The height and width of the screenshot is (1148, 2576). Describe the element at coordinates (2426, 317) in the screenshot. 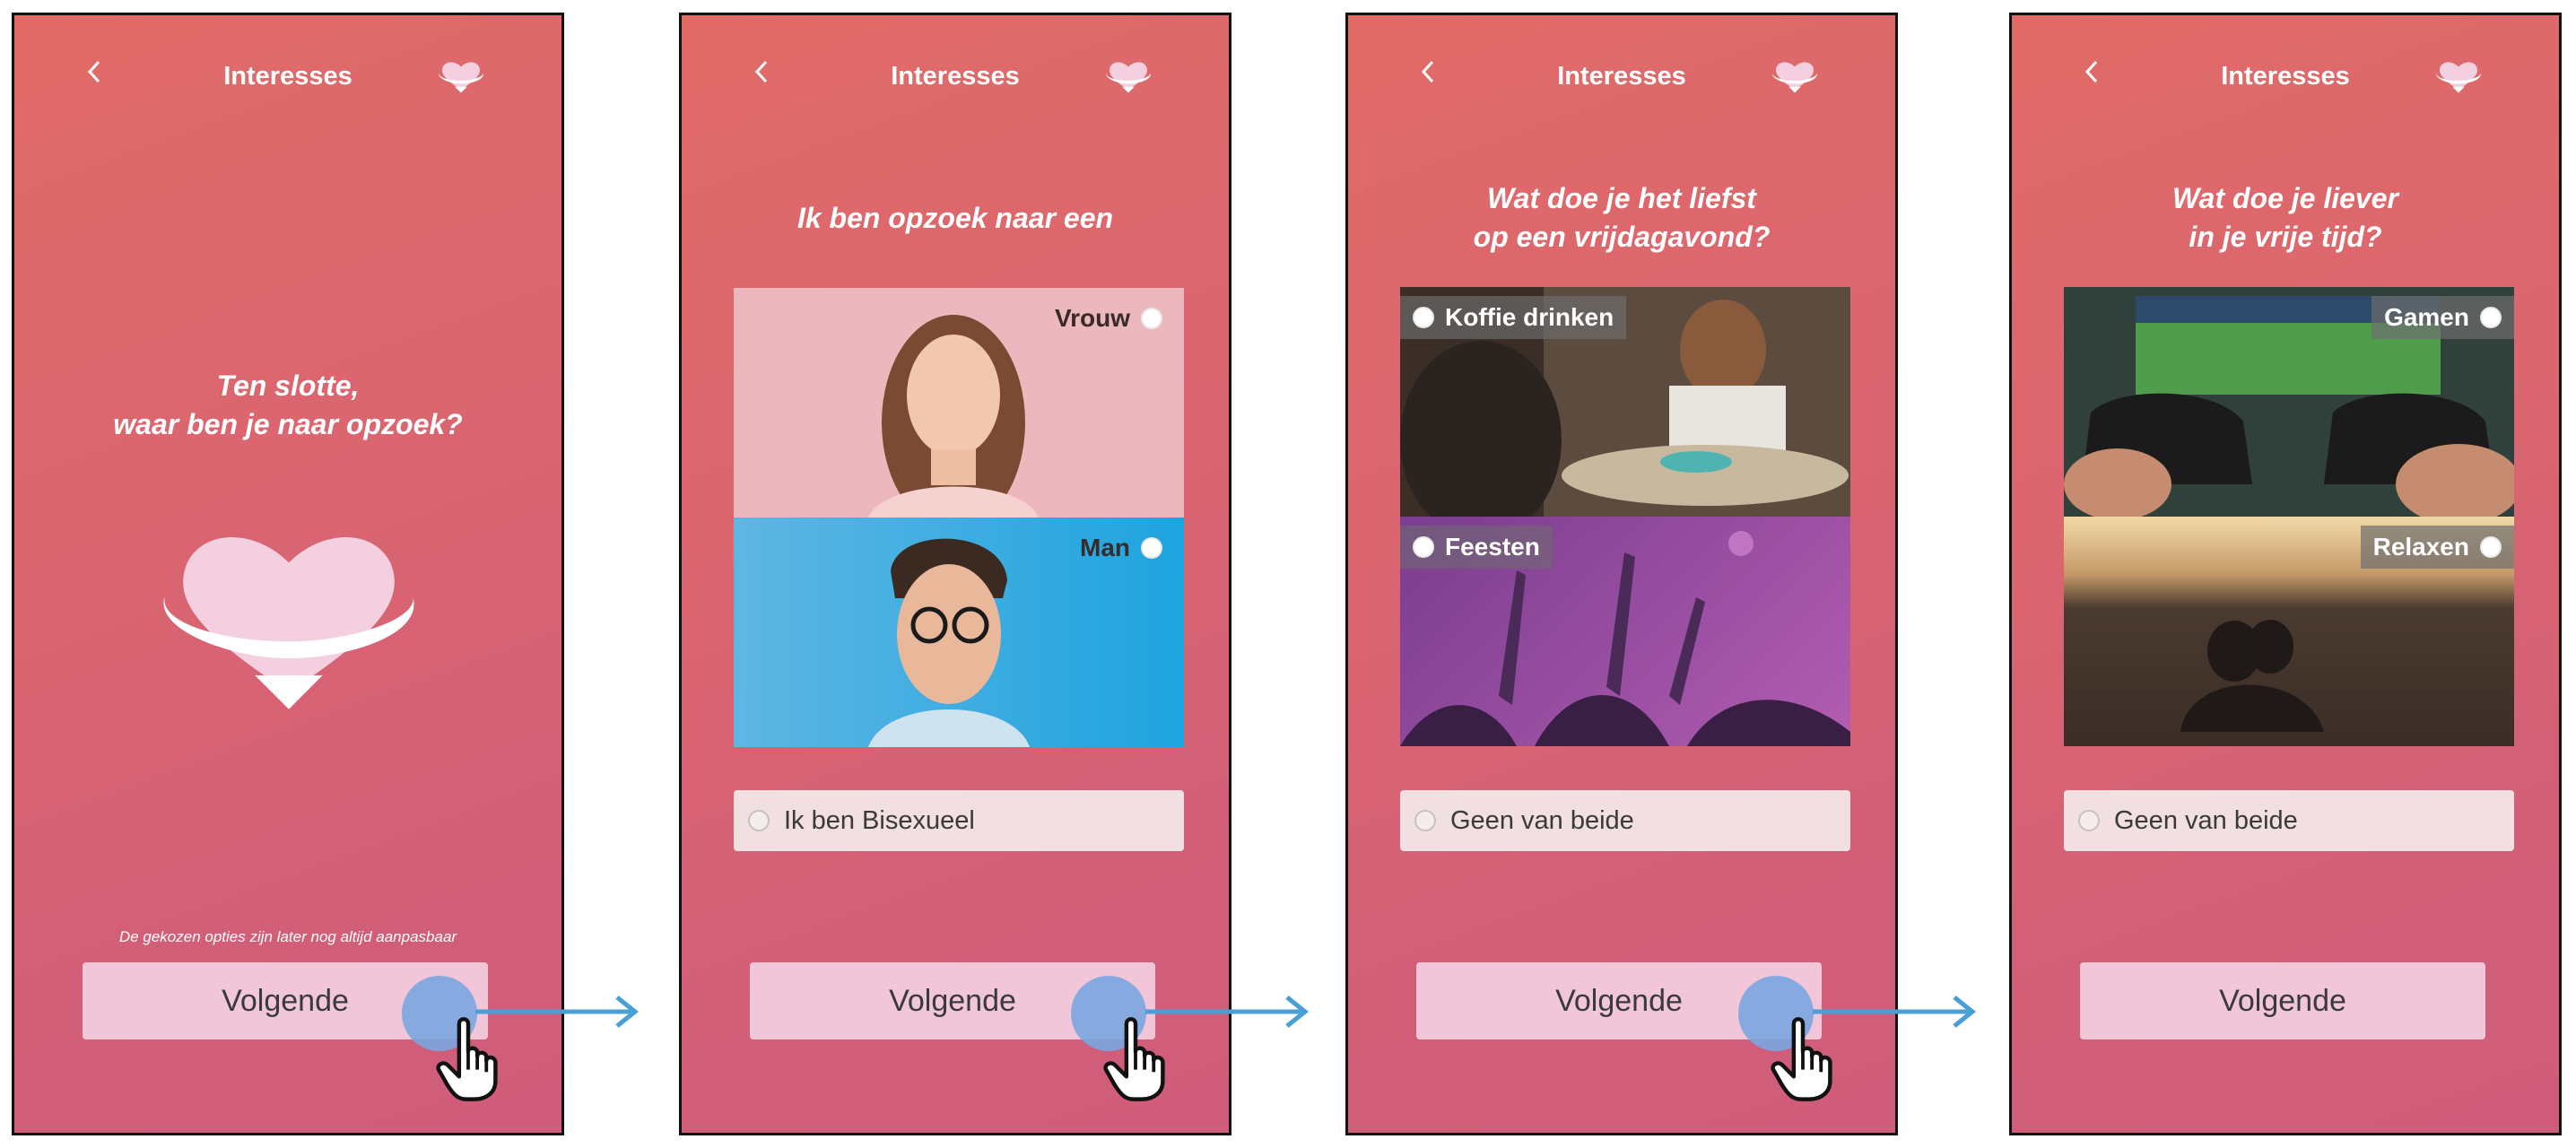

I see `option-label: Gamen` at that location.